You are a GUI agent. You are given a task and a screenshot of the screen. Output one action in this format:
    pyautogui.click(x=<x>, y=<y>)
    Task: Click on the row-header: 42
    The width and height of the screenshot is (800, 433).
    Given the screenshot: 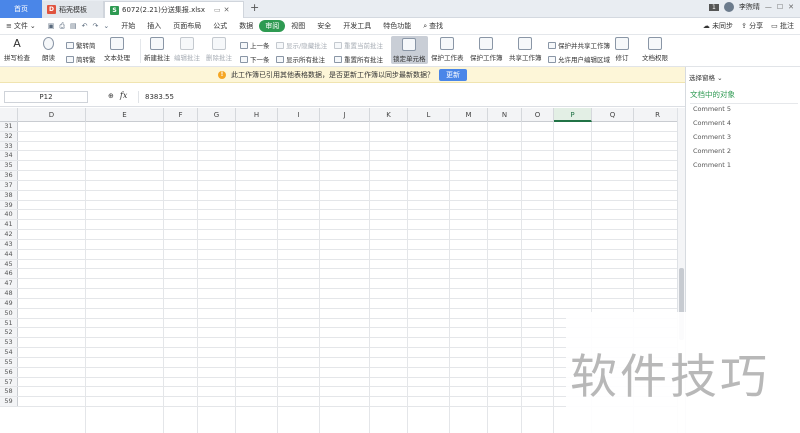 What is the action you would take?
    pyautogui.click(x=9, y=234)
    